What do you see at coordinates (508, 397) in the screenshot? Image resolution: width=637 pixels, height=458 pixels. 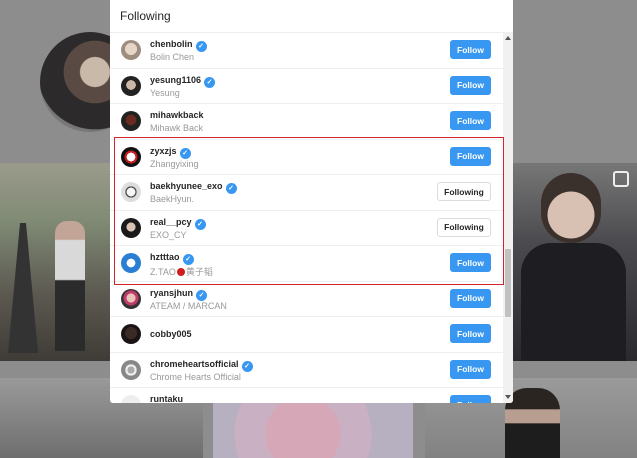 I see `scroll-down-arrow-icon` at bounding box center [508, 397].